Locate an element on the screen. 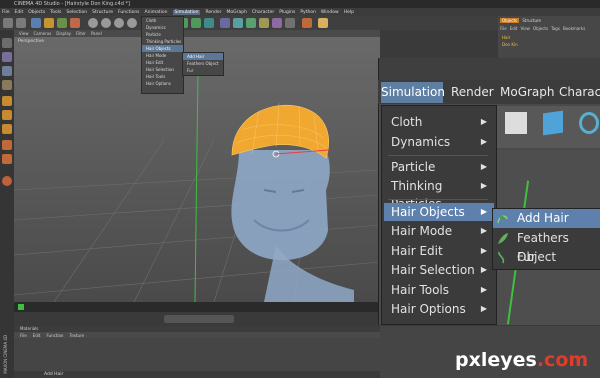 The width and height of the screenshot is (600, 378). light-icon is located at coordinates (323, 23).